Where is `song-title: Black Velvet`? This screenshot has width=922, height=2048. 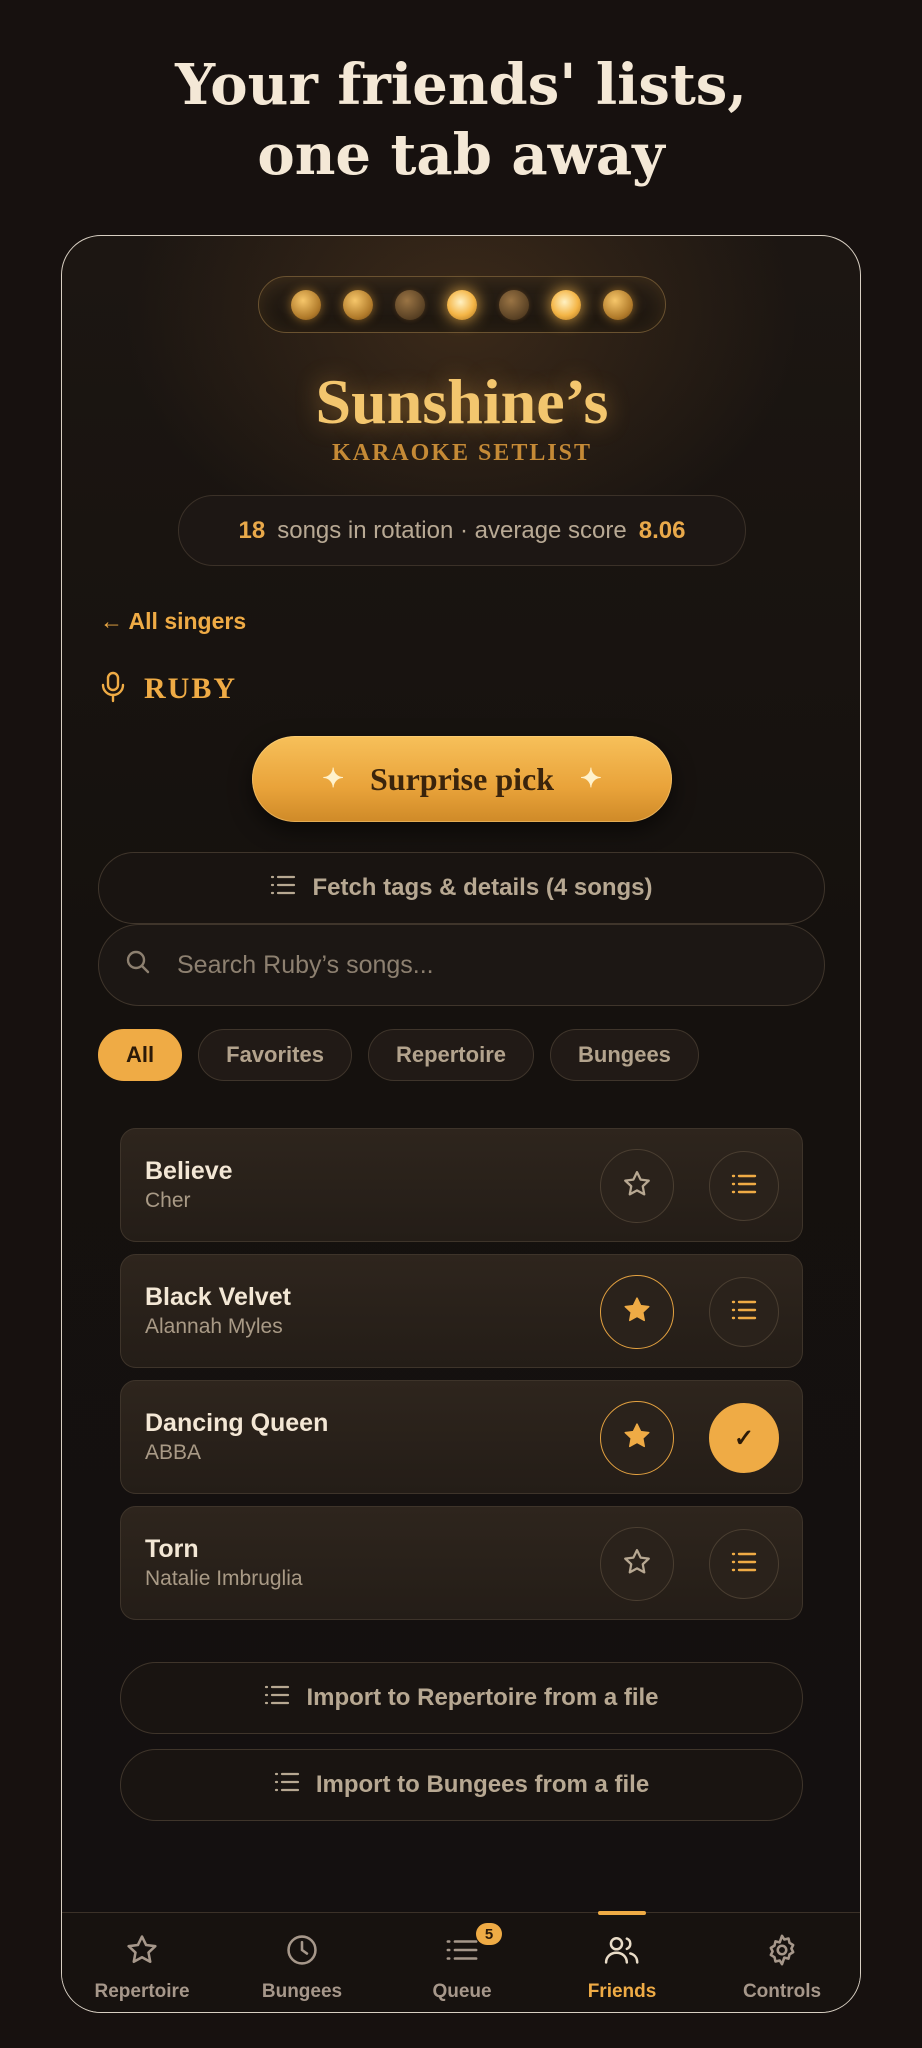 song-title: Black Velvet is located at coordinates (218, 1297).